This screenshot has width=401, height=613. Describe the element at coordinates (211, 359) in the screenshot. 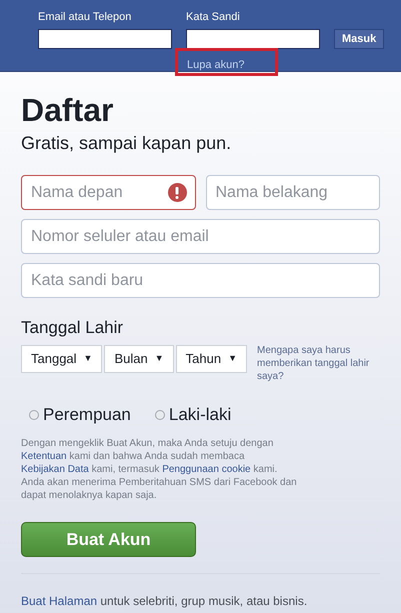

I see `dropdown: Tahun ▼` at that location.